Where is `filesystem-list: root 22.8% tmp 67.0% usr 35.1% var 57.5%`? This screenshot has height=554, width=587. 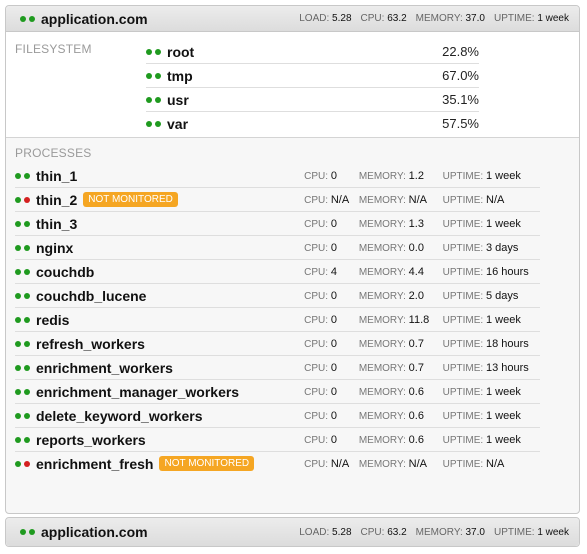
filesystem-list: root 22.8% tmp 67.0% usr 35.1% var 57.5% is located at coordinates (312, 87).